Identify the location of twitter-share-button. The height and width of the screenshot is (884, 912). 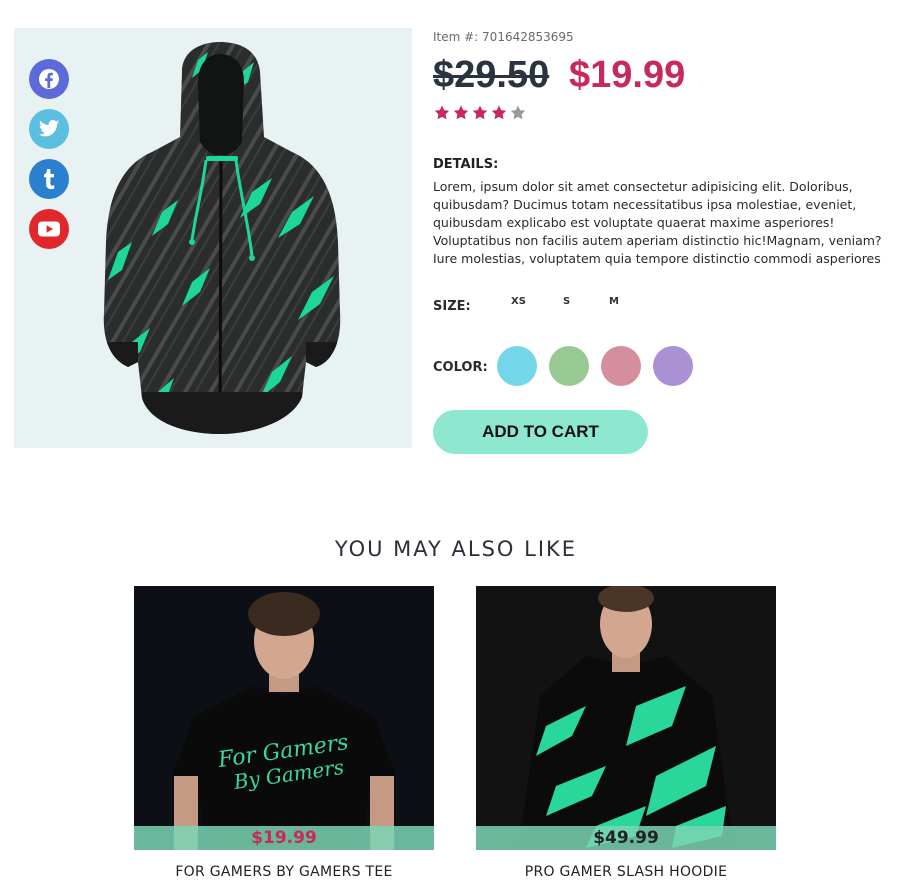
(49, 129).